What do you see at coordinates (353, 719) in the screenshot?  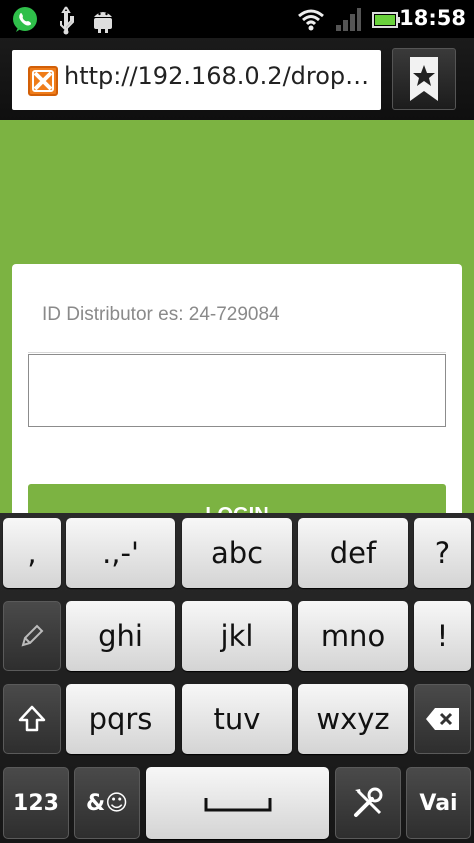 I see `key-wxyz: wxyz` at bounding box center [353, 719].